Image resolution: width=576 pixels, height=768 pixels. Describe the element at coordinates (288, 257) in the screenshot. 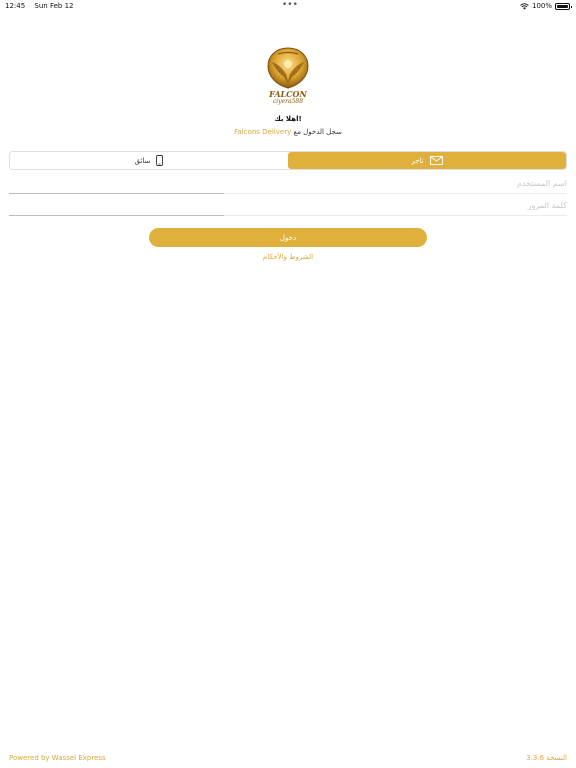

I see `terms-link: الشروط والأحكام` at that location.